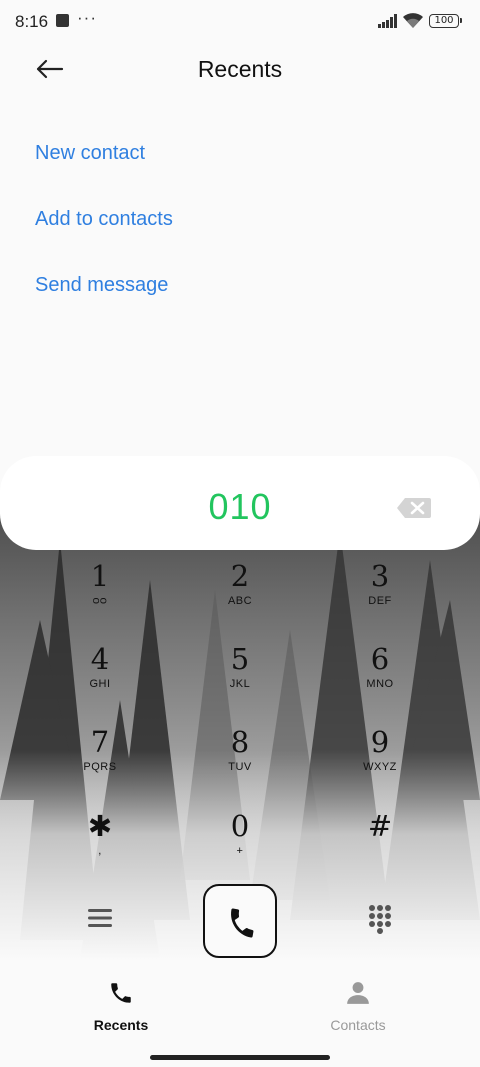 This screenshot has width=480, height=1067. I want to click on key-digit: ✱, so click(100, 826).